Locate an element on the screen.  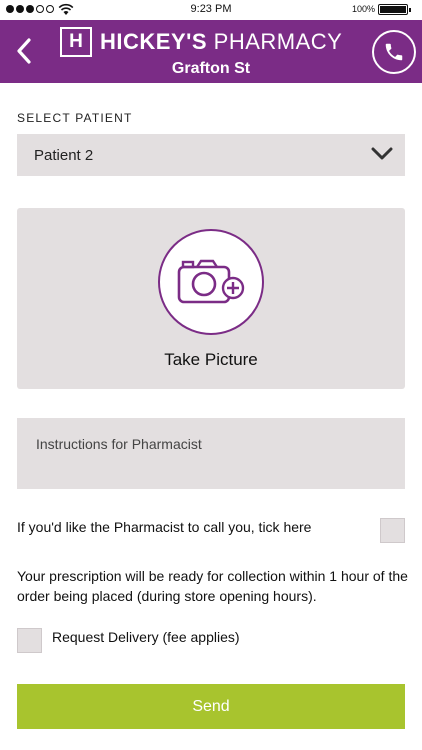
battery-percent: 100% is located at coordinates (364, 9).